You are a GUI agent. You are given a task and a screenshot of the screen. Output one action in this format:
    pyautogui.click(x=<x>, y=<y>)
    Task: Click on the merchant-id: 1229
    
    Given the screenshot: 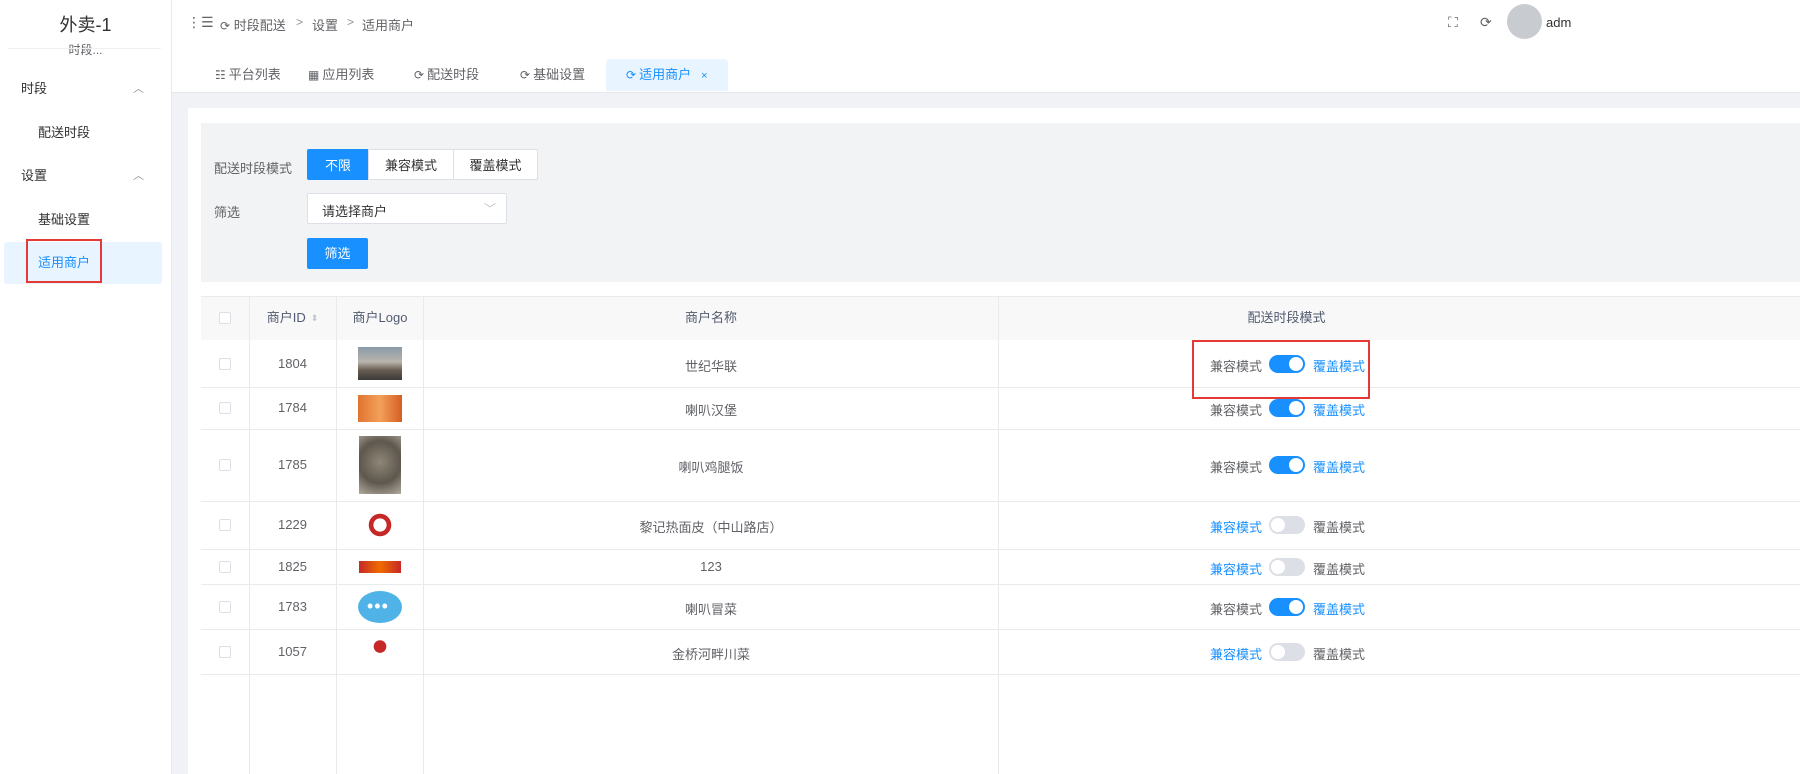 What is the action you would take?
    pyautogui.click(x=292, y=524)
    